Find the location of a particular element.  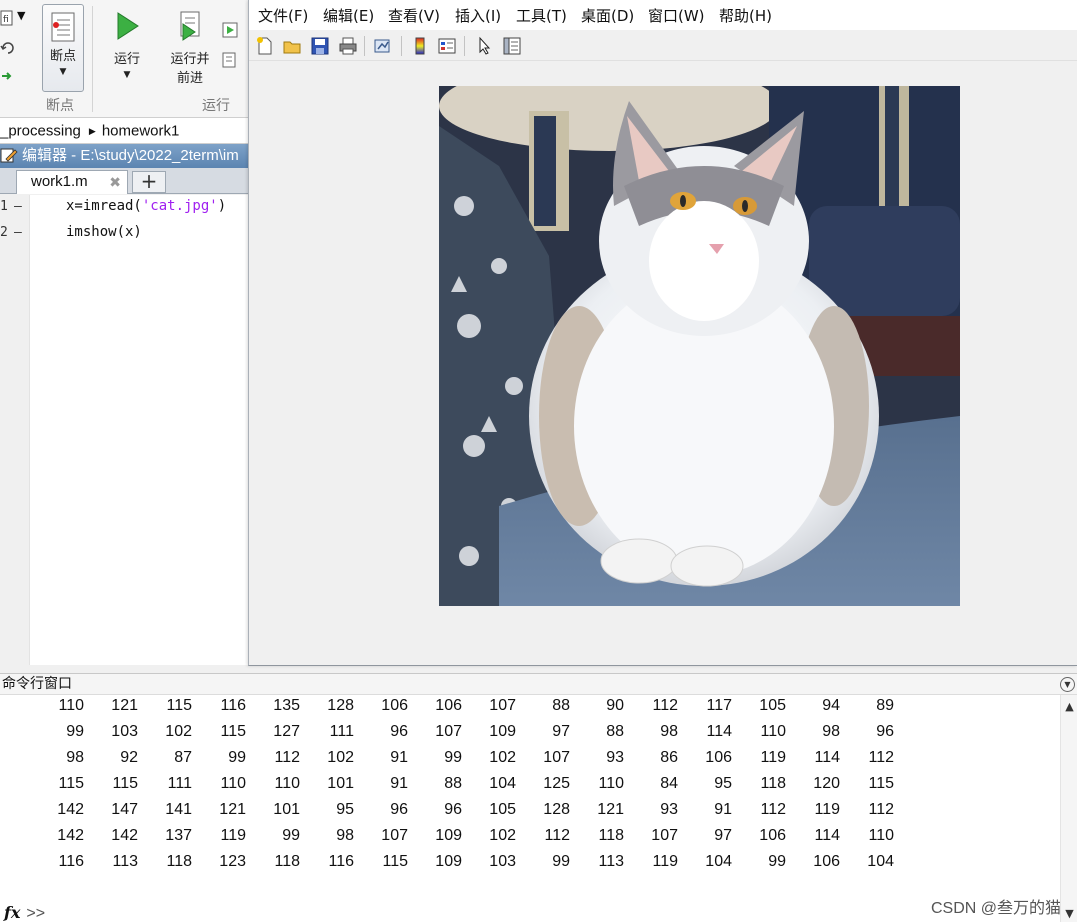

command-prompt: fx >> is located at coordinates (24, 912).